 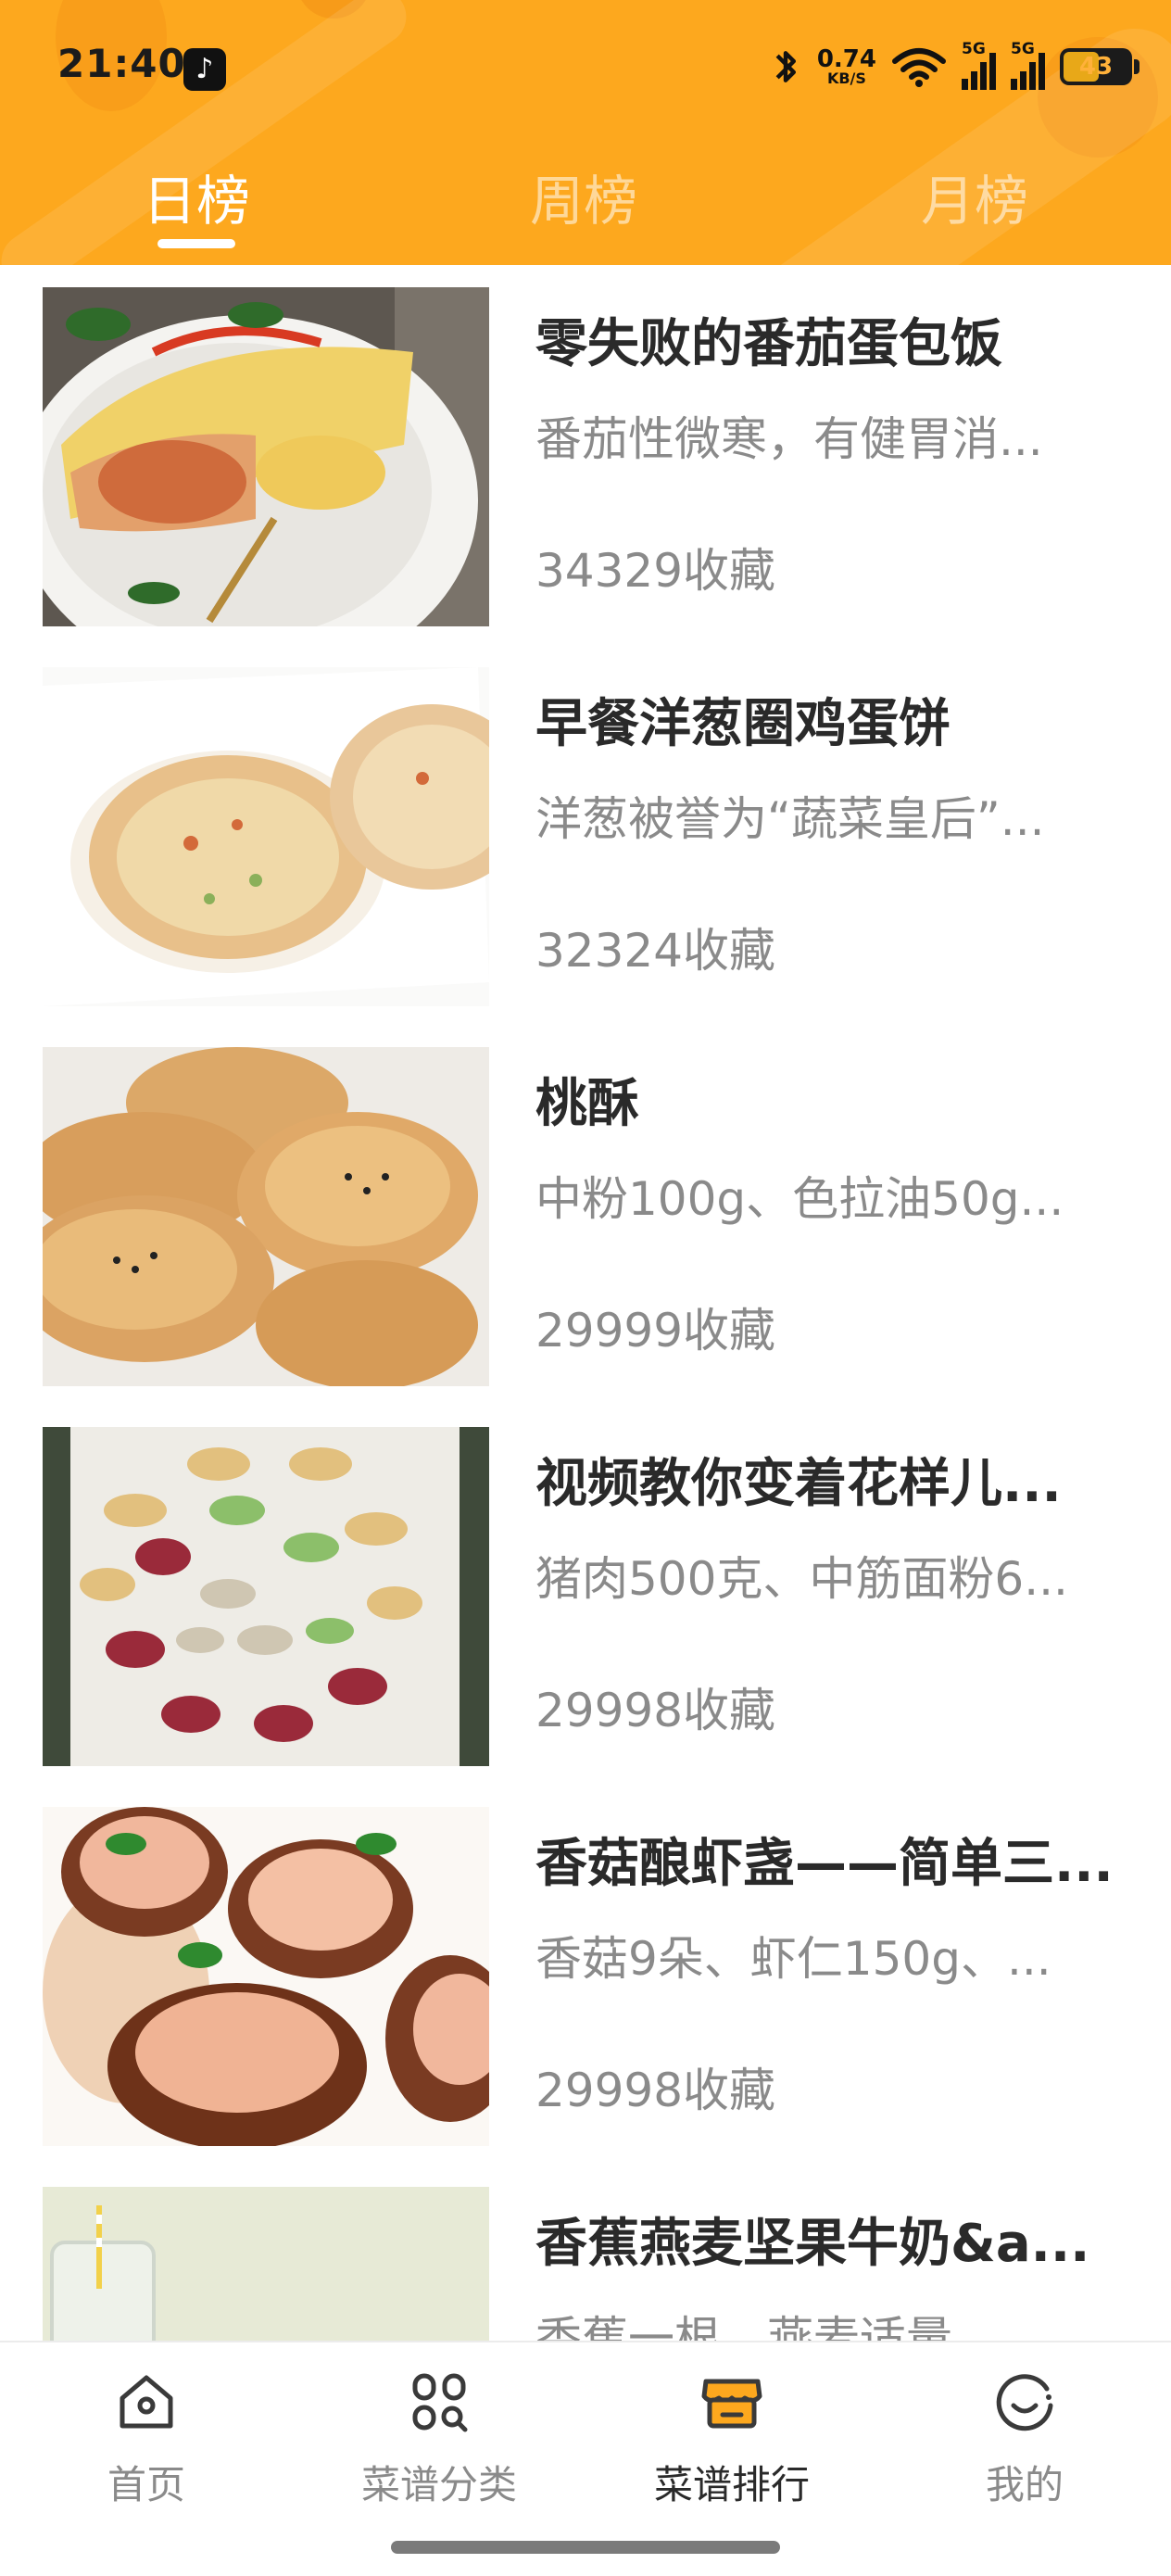 I want to click on recipe-favorites: 32324收藏, so click(x=656, y=951).